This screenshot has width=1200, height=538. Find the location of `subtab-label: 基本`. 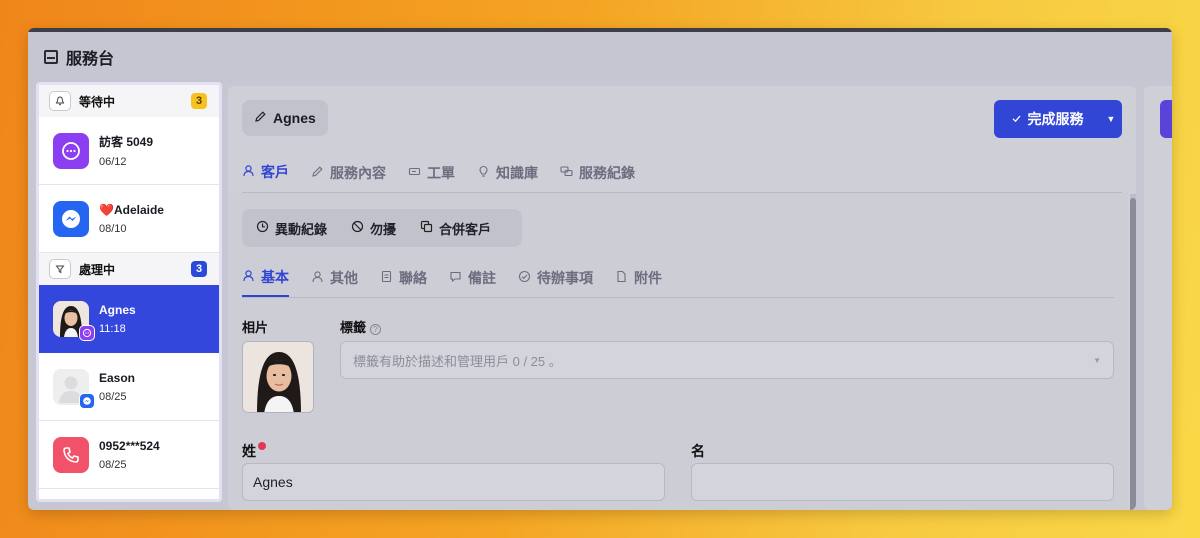

subtab-label: 基本 is located at coordinates (275, 277).